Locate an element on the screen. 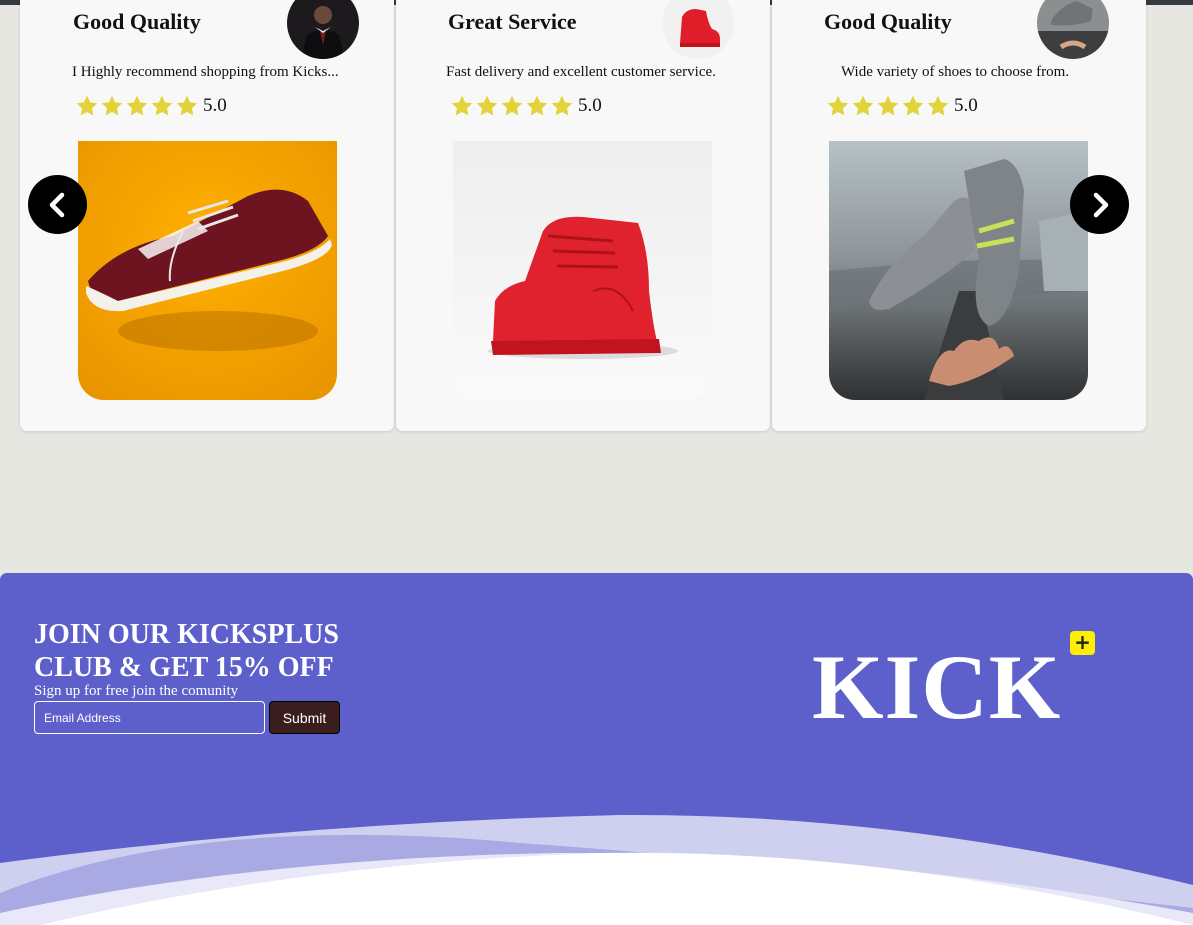 The height and width of the screenshot is (925, 1193). burgundy-skate-shoe-photo is located at coordinates (207, 270).